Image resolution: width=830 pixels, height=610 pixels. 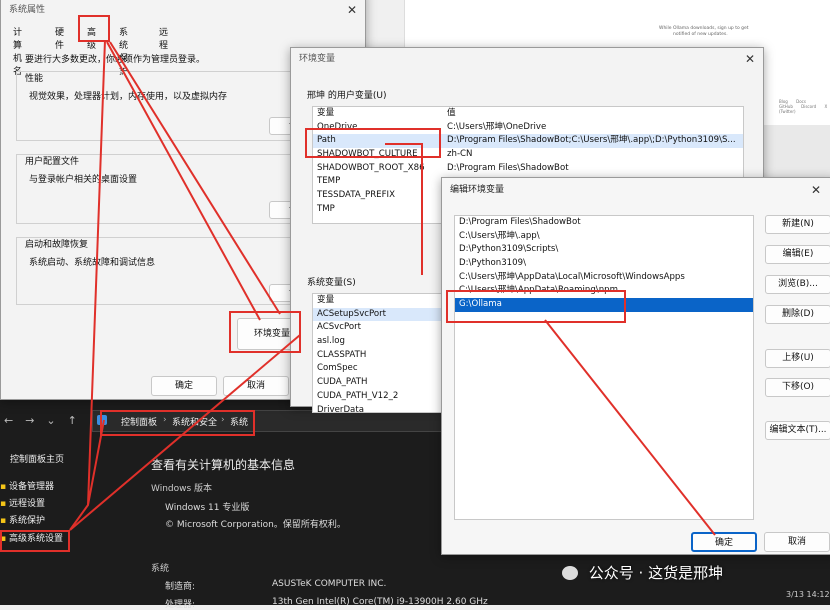 I want to click on arrow-link, so click(x=185, y=432).